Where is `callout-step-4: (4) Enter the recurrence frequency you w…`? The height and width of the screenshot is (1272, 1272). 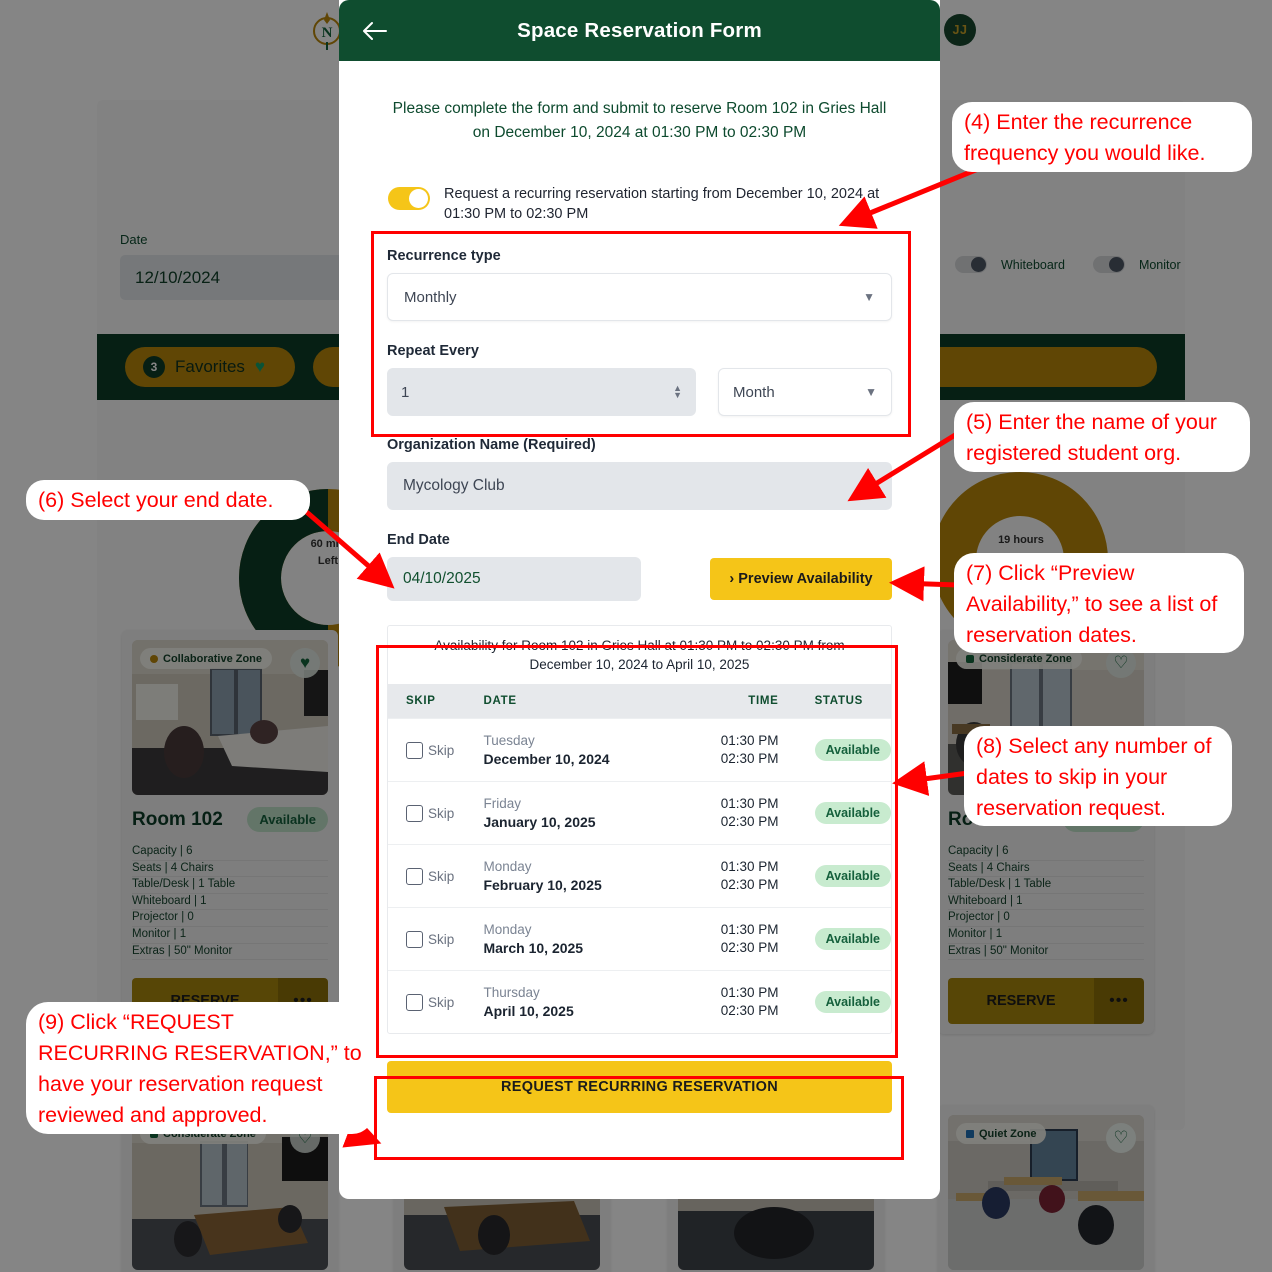
callout-step-4: (4) Enter the recurrence frequency you w… is located at coordinates (1102, 138).